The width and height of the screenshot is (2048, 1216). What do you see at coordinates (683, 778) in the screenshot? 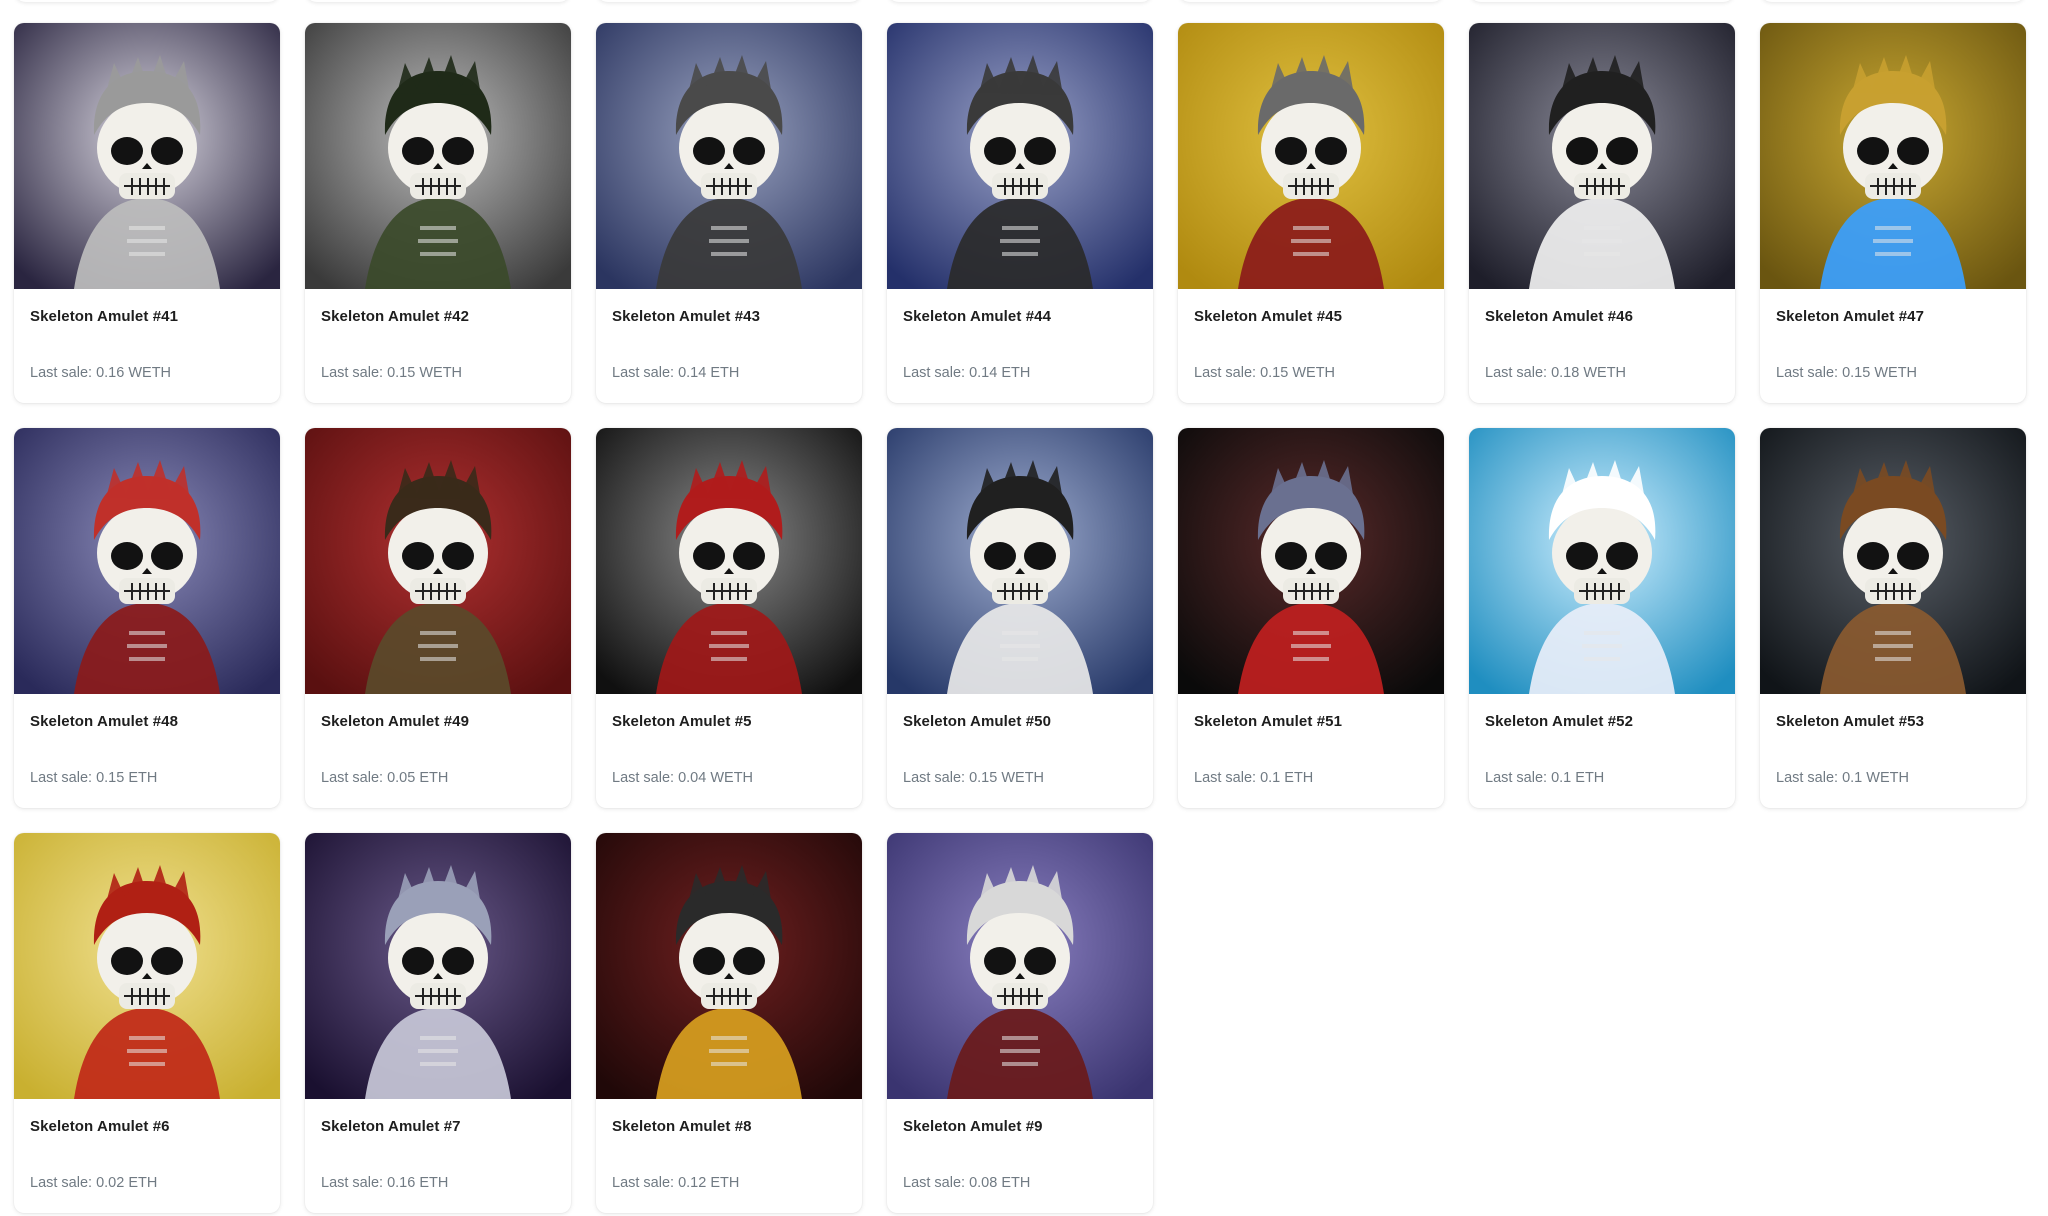
I see `nft-last-sale: Last sale: 0.04 WETH` at bounding box center [683, 778].